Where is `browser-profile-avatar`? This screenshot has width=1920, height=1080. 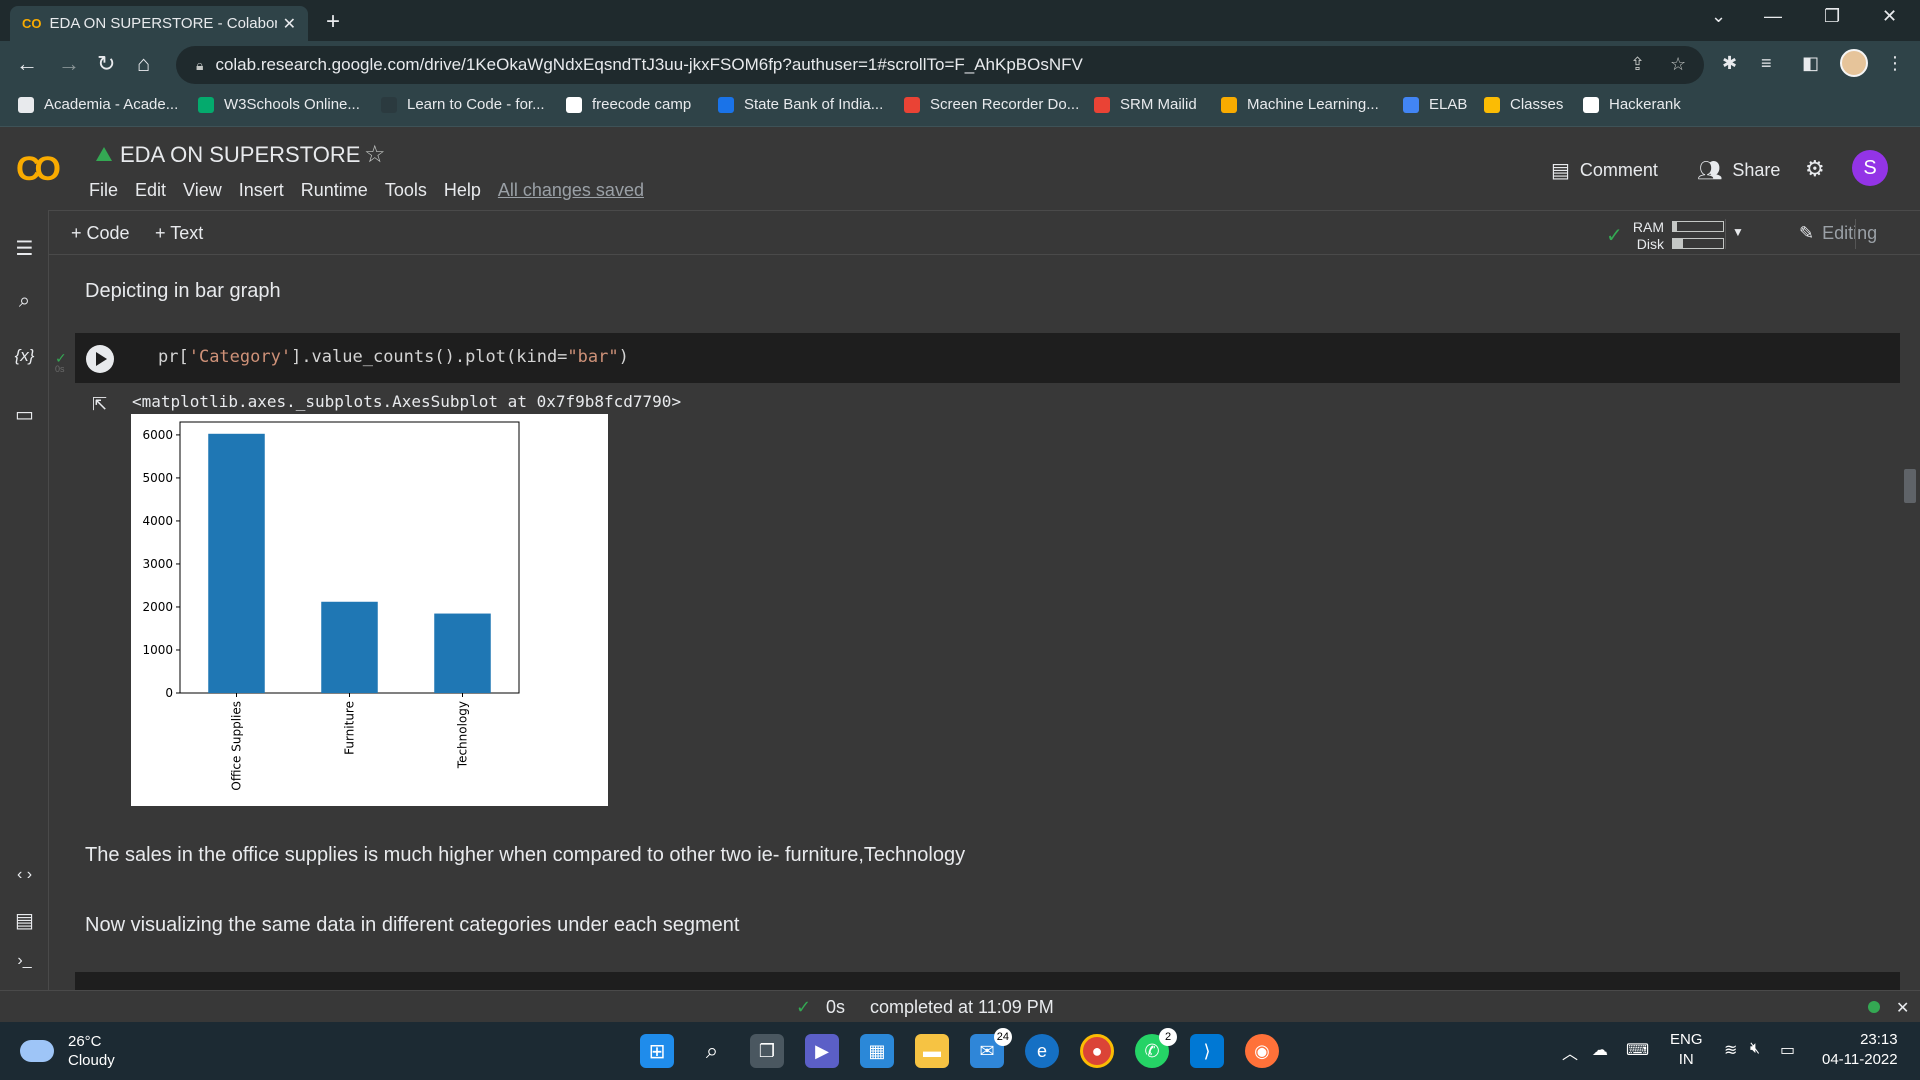 browser-profile-avatar is located at coordinates (1854, 63).